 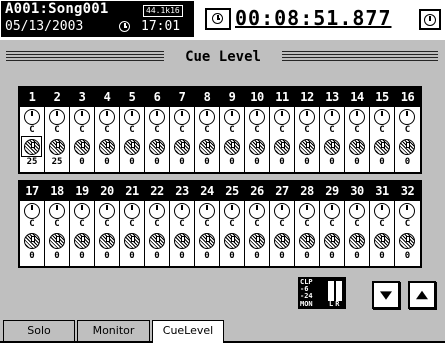 I want to click on channel-number: 32, so click(x=407, y=191).